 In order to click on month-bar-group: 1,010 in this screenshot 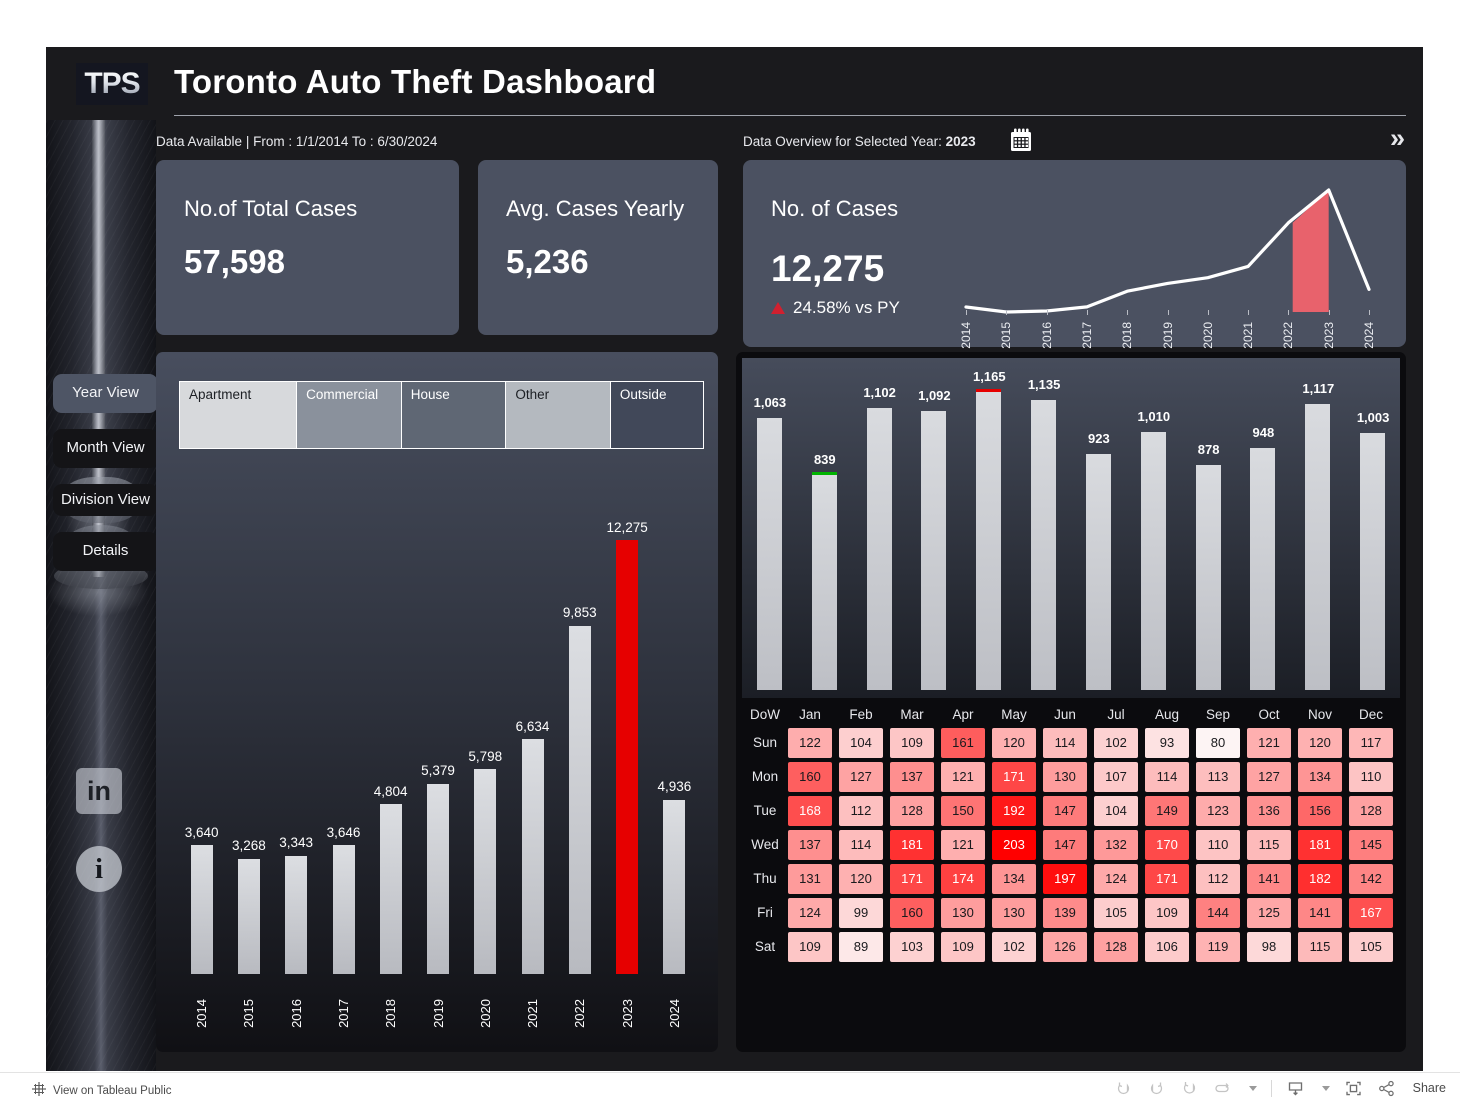, I will do `click(1153, 521)`.